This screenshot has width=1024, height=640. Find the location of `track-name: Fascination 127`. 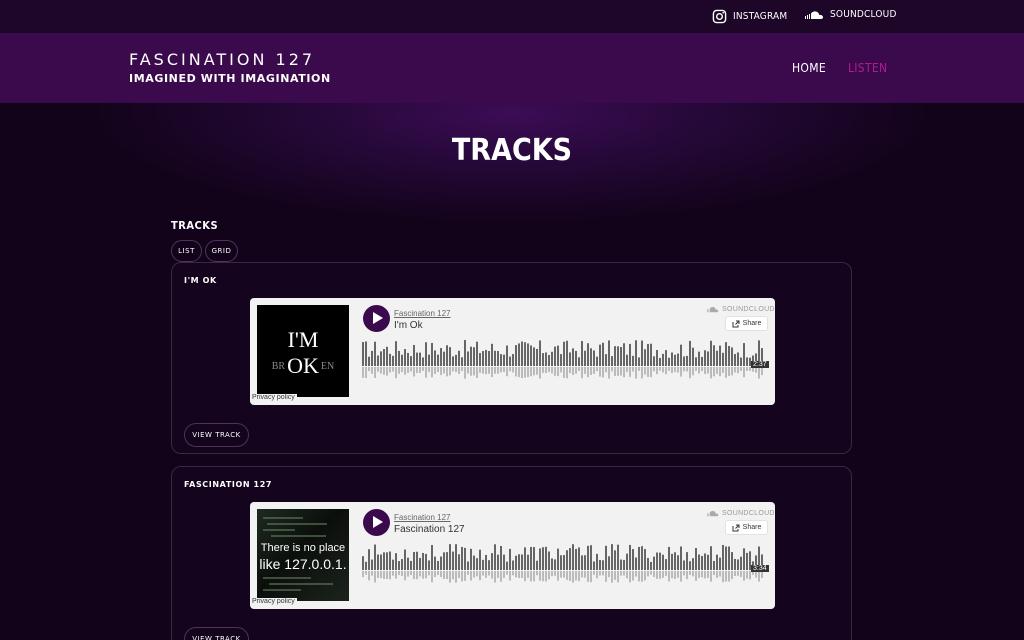

track-name: Fascination 127 is located at coordinates (429, 529).